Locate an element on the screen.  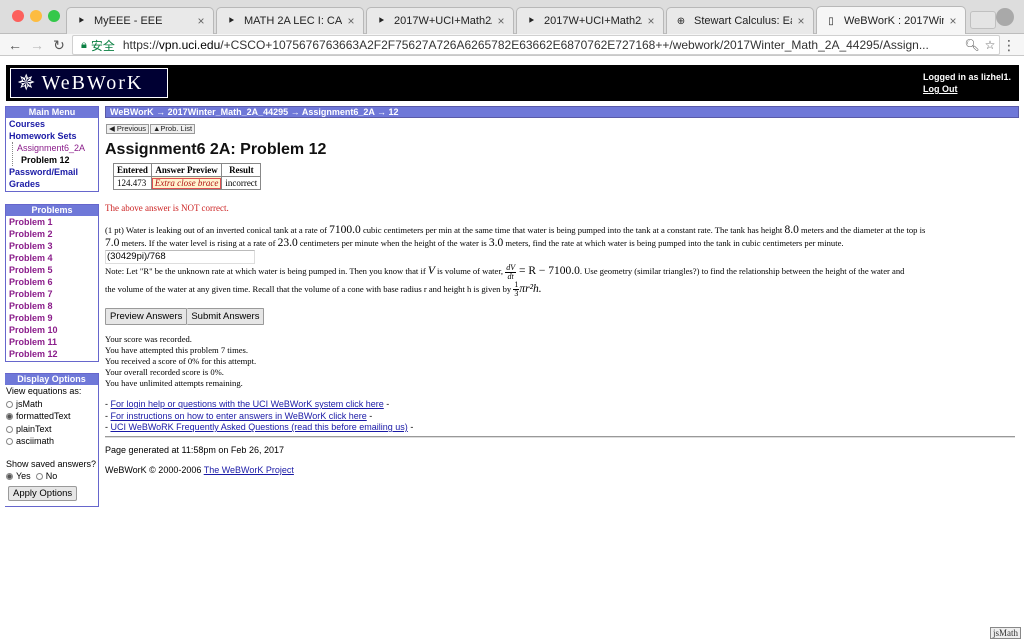
equation-mode-option: asciimath is located at coordinates (51, 441).